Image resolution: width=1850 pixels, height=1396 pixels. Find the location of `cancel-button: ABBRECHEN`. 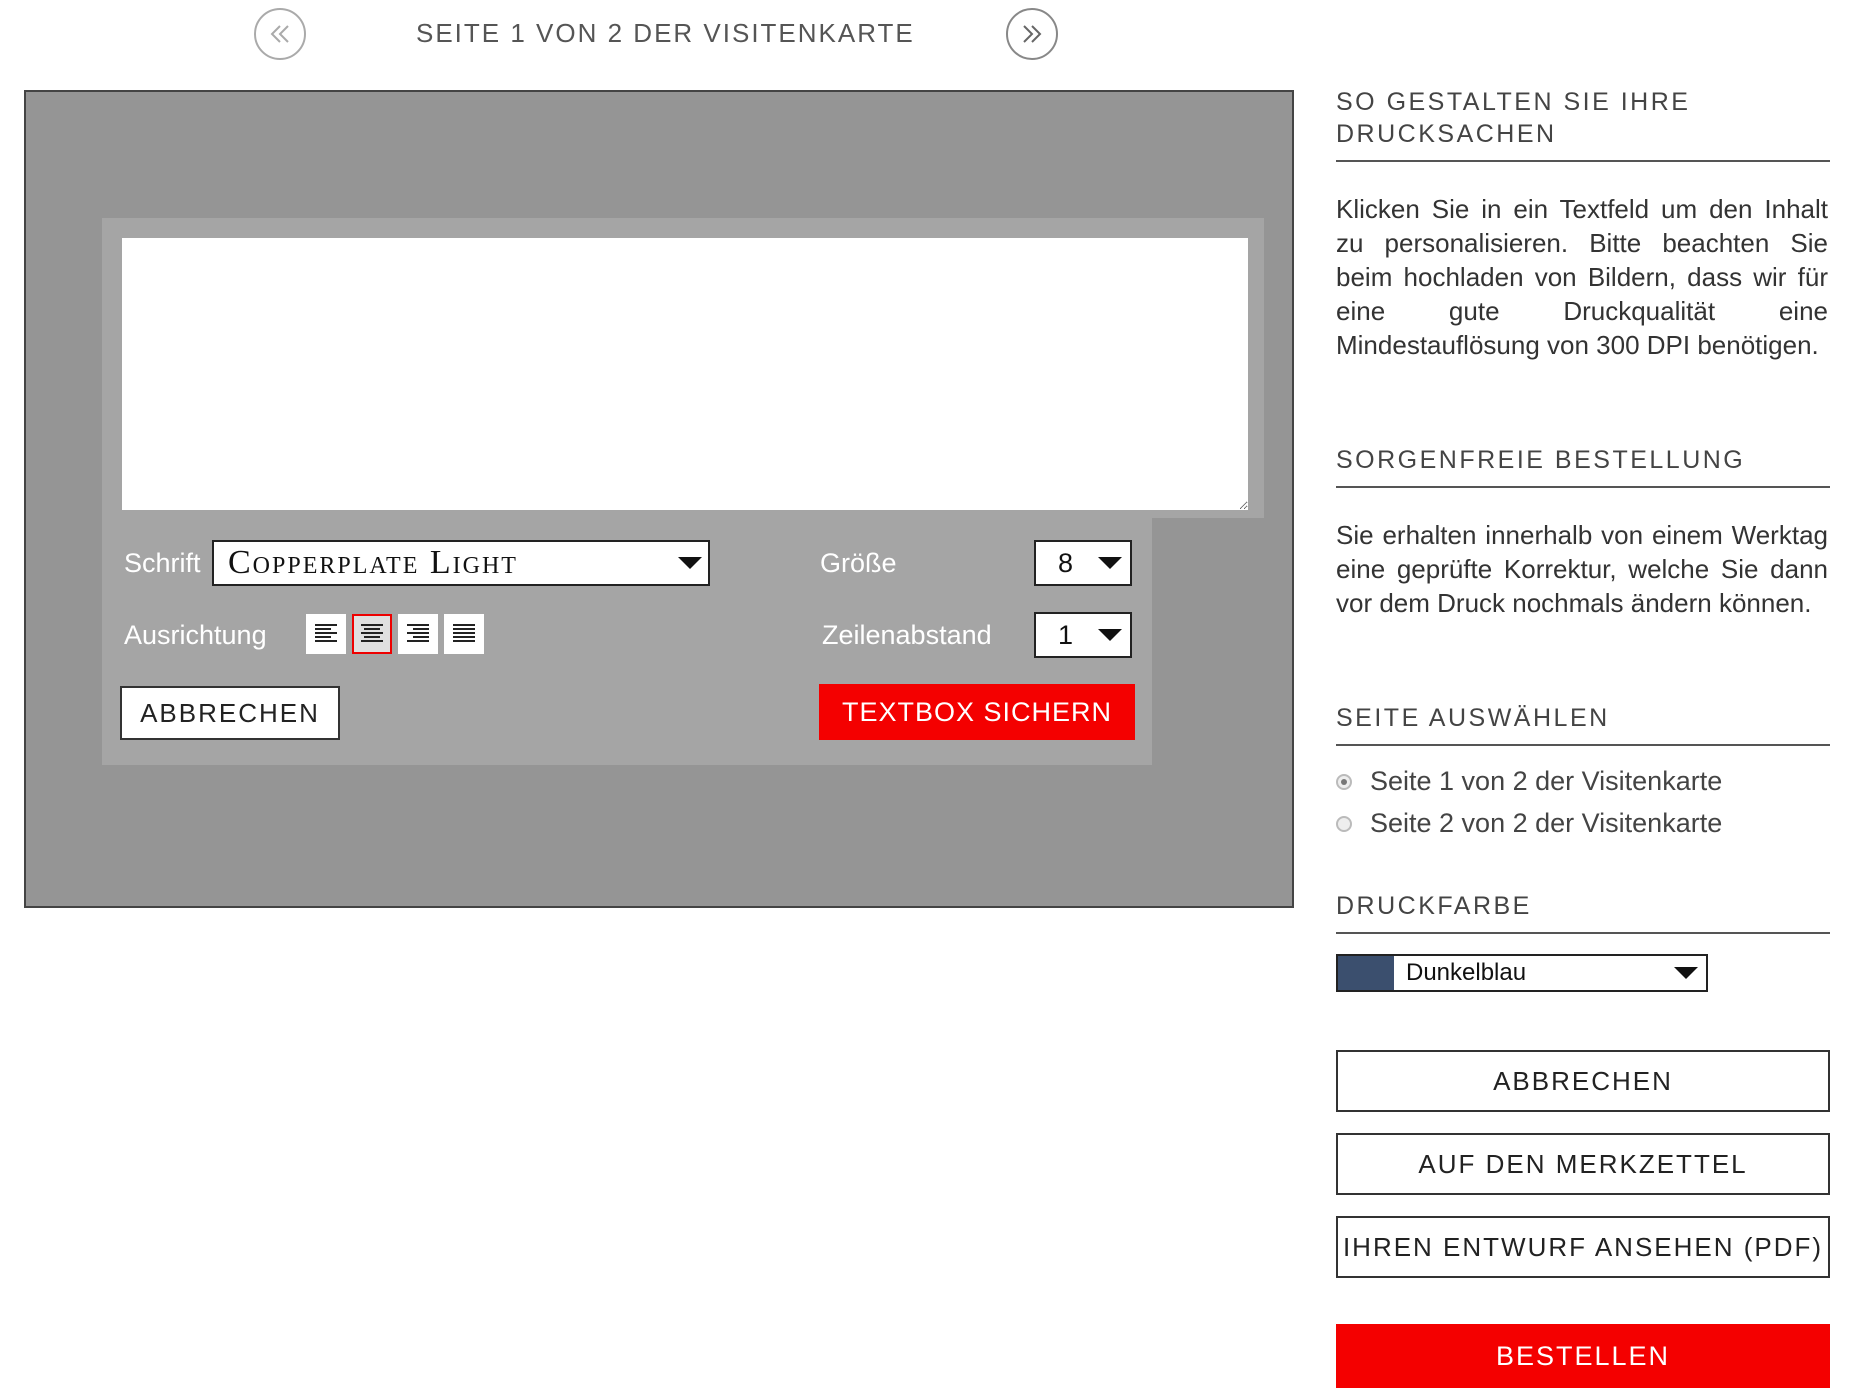

cancel-button: ABBRECHEN is located at coordinates (1583, 1081).